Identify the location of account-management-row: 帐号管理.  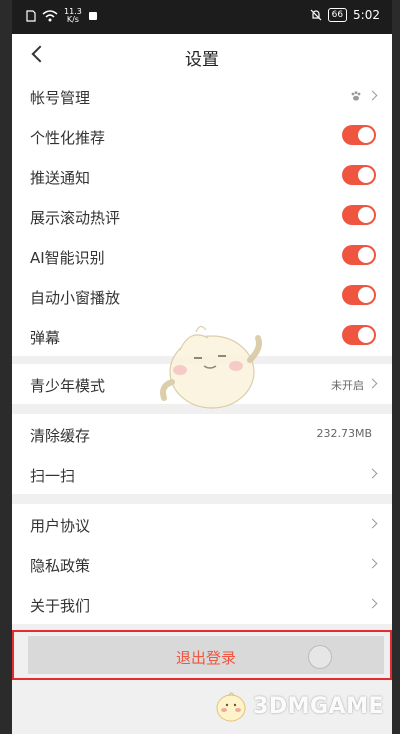
(202, 96).